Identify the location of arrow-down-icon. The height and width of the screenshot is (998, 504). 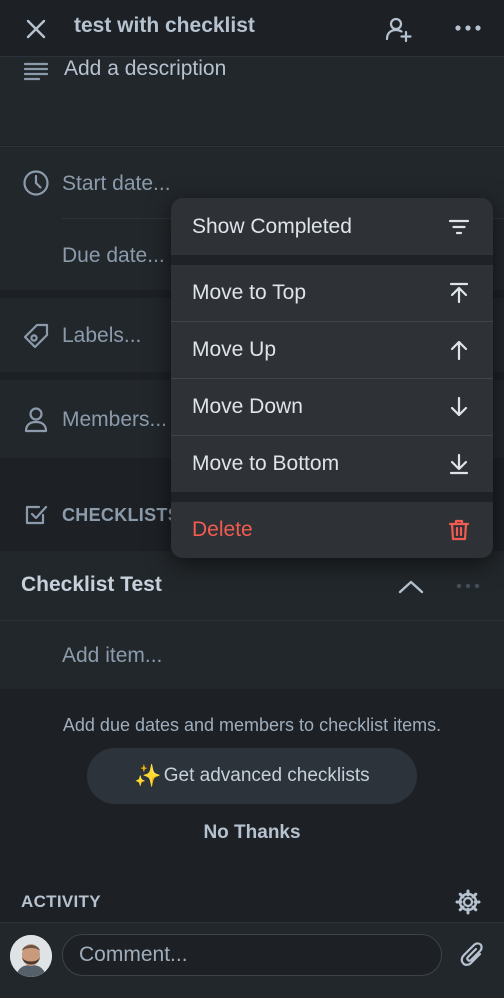
(459, 407).